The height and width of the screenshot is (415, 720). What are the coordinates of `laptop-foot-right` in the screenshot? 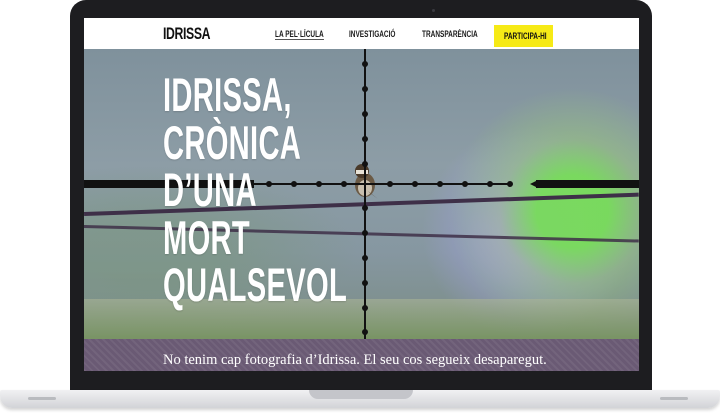 It's located at (674, 398).